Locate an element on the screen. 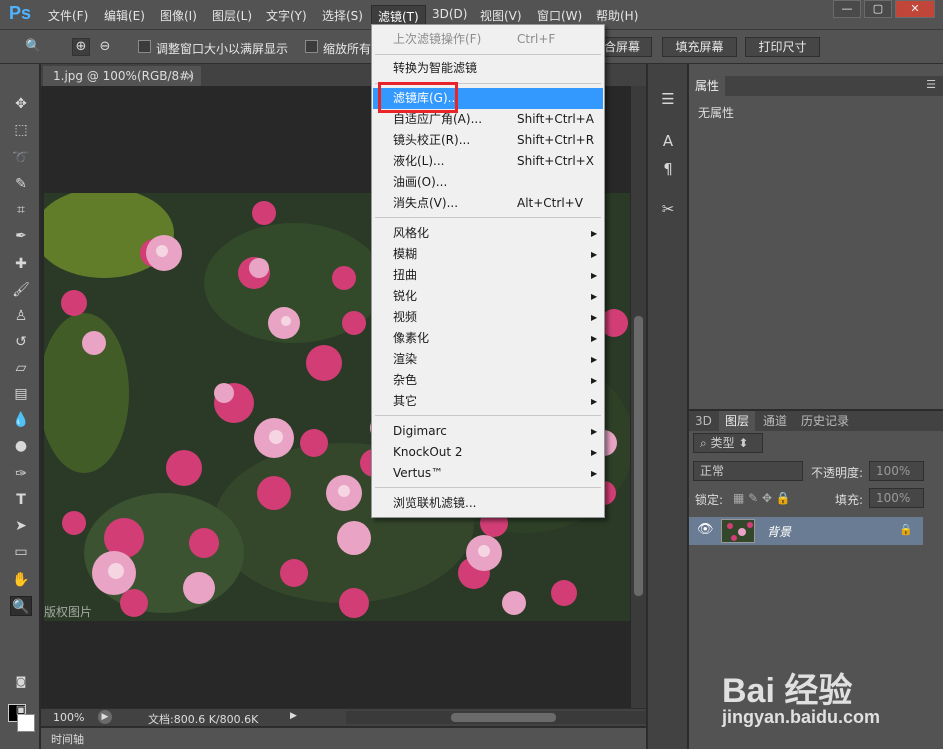  menu-item-blur: 模糊 ▶ is located at coordinates (488, 254).